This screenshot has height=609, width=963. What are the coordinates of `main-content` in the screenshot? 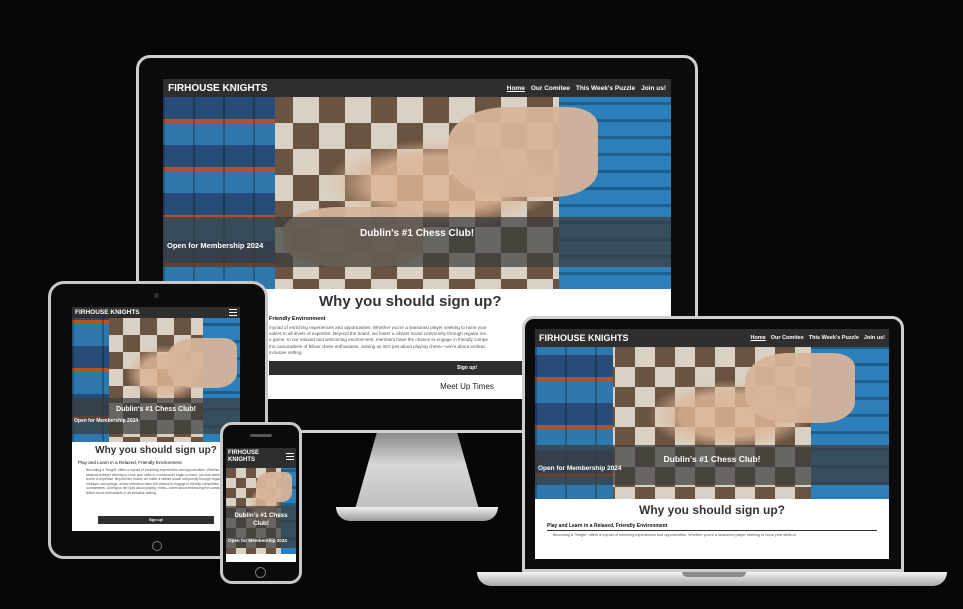 It's located at (261, 558).